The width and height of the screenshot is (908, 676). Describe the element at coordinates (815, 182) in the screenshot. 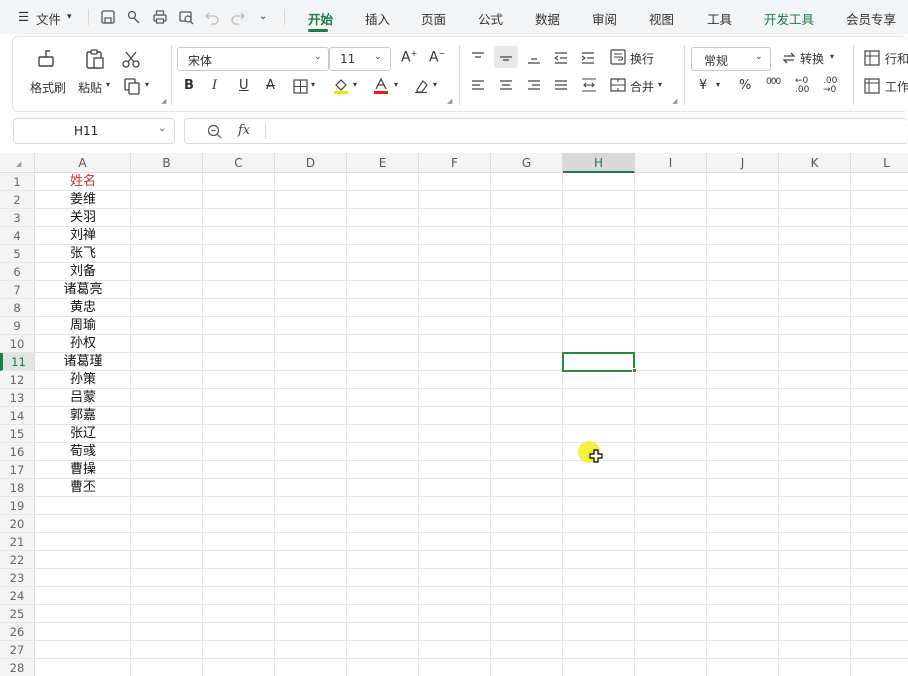

I see `cell-k1` at that location.